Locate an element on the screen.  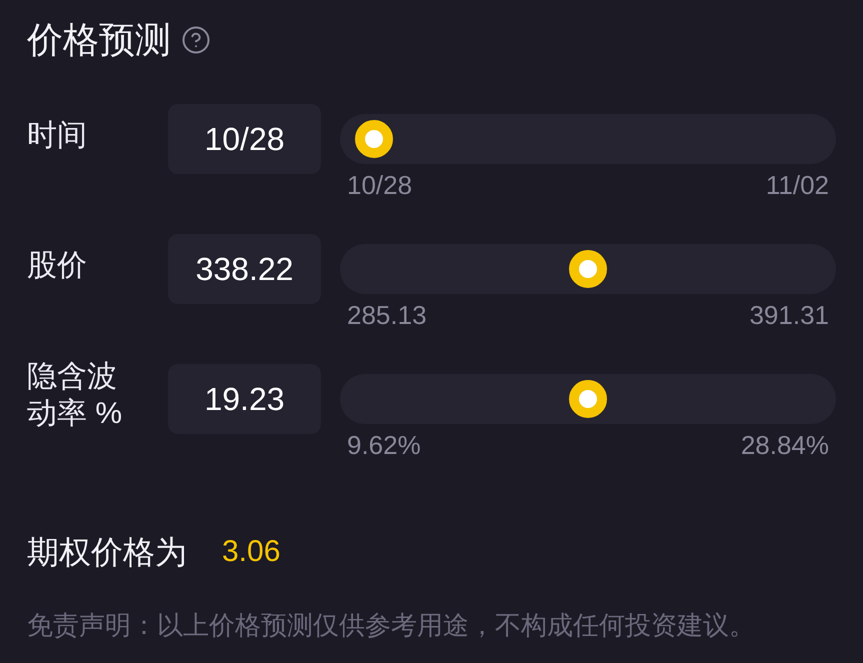
value-field: 10/28 is located at coordinates (244, 139).